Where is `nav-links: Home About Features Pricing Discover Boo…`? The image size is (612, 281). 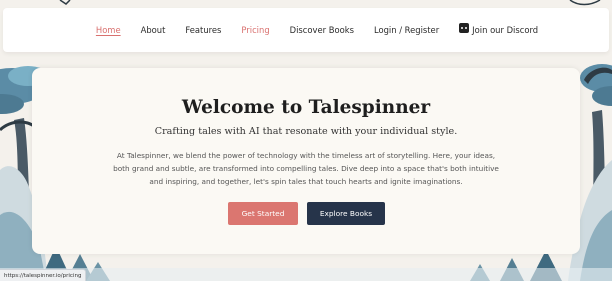
nav-links: Home About Features Pricing Discover Boo… is located at coordinates (317, 29).